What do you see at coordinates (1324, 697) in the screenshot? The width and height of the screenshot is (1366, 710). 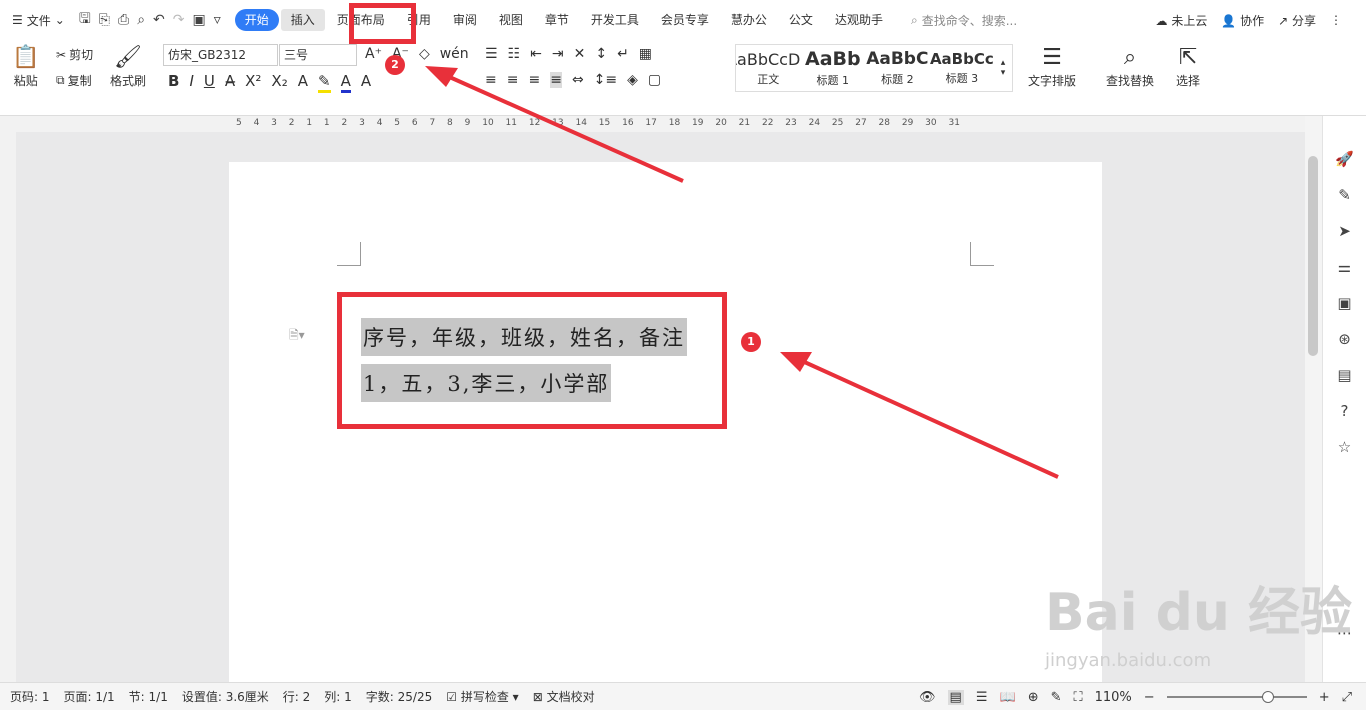 I see `zoom-in-button: +` at bounding box center [1324, 697].